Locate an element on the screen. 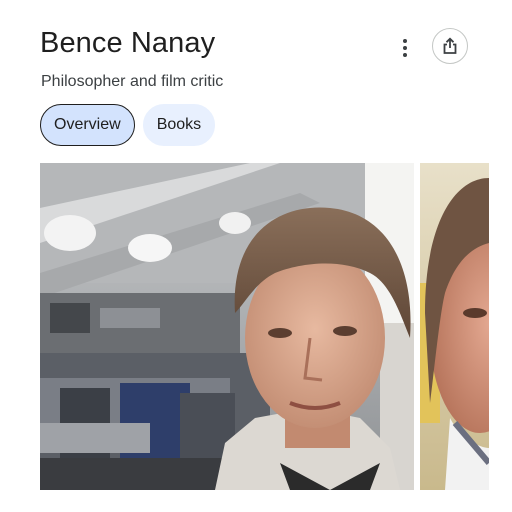 Image resolution: width=512 pixels, height=512 pixels. tab-bar: Overview Books is located at coordinates (128, 125).